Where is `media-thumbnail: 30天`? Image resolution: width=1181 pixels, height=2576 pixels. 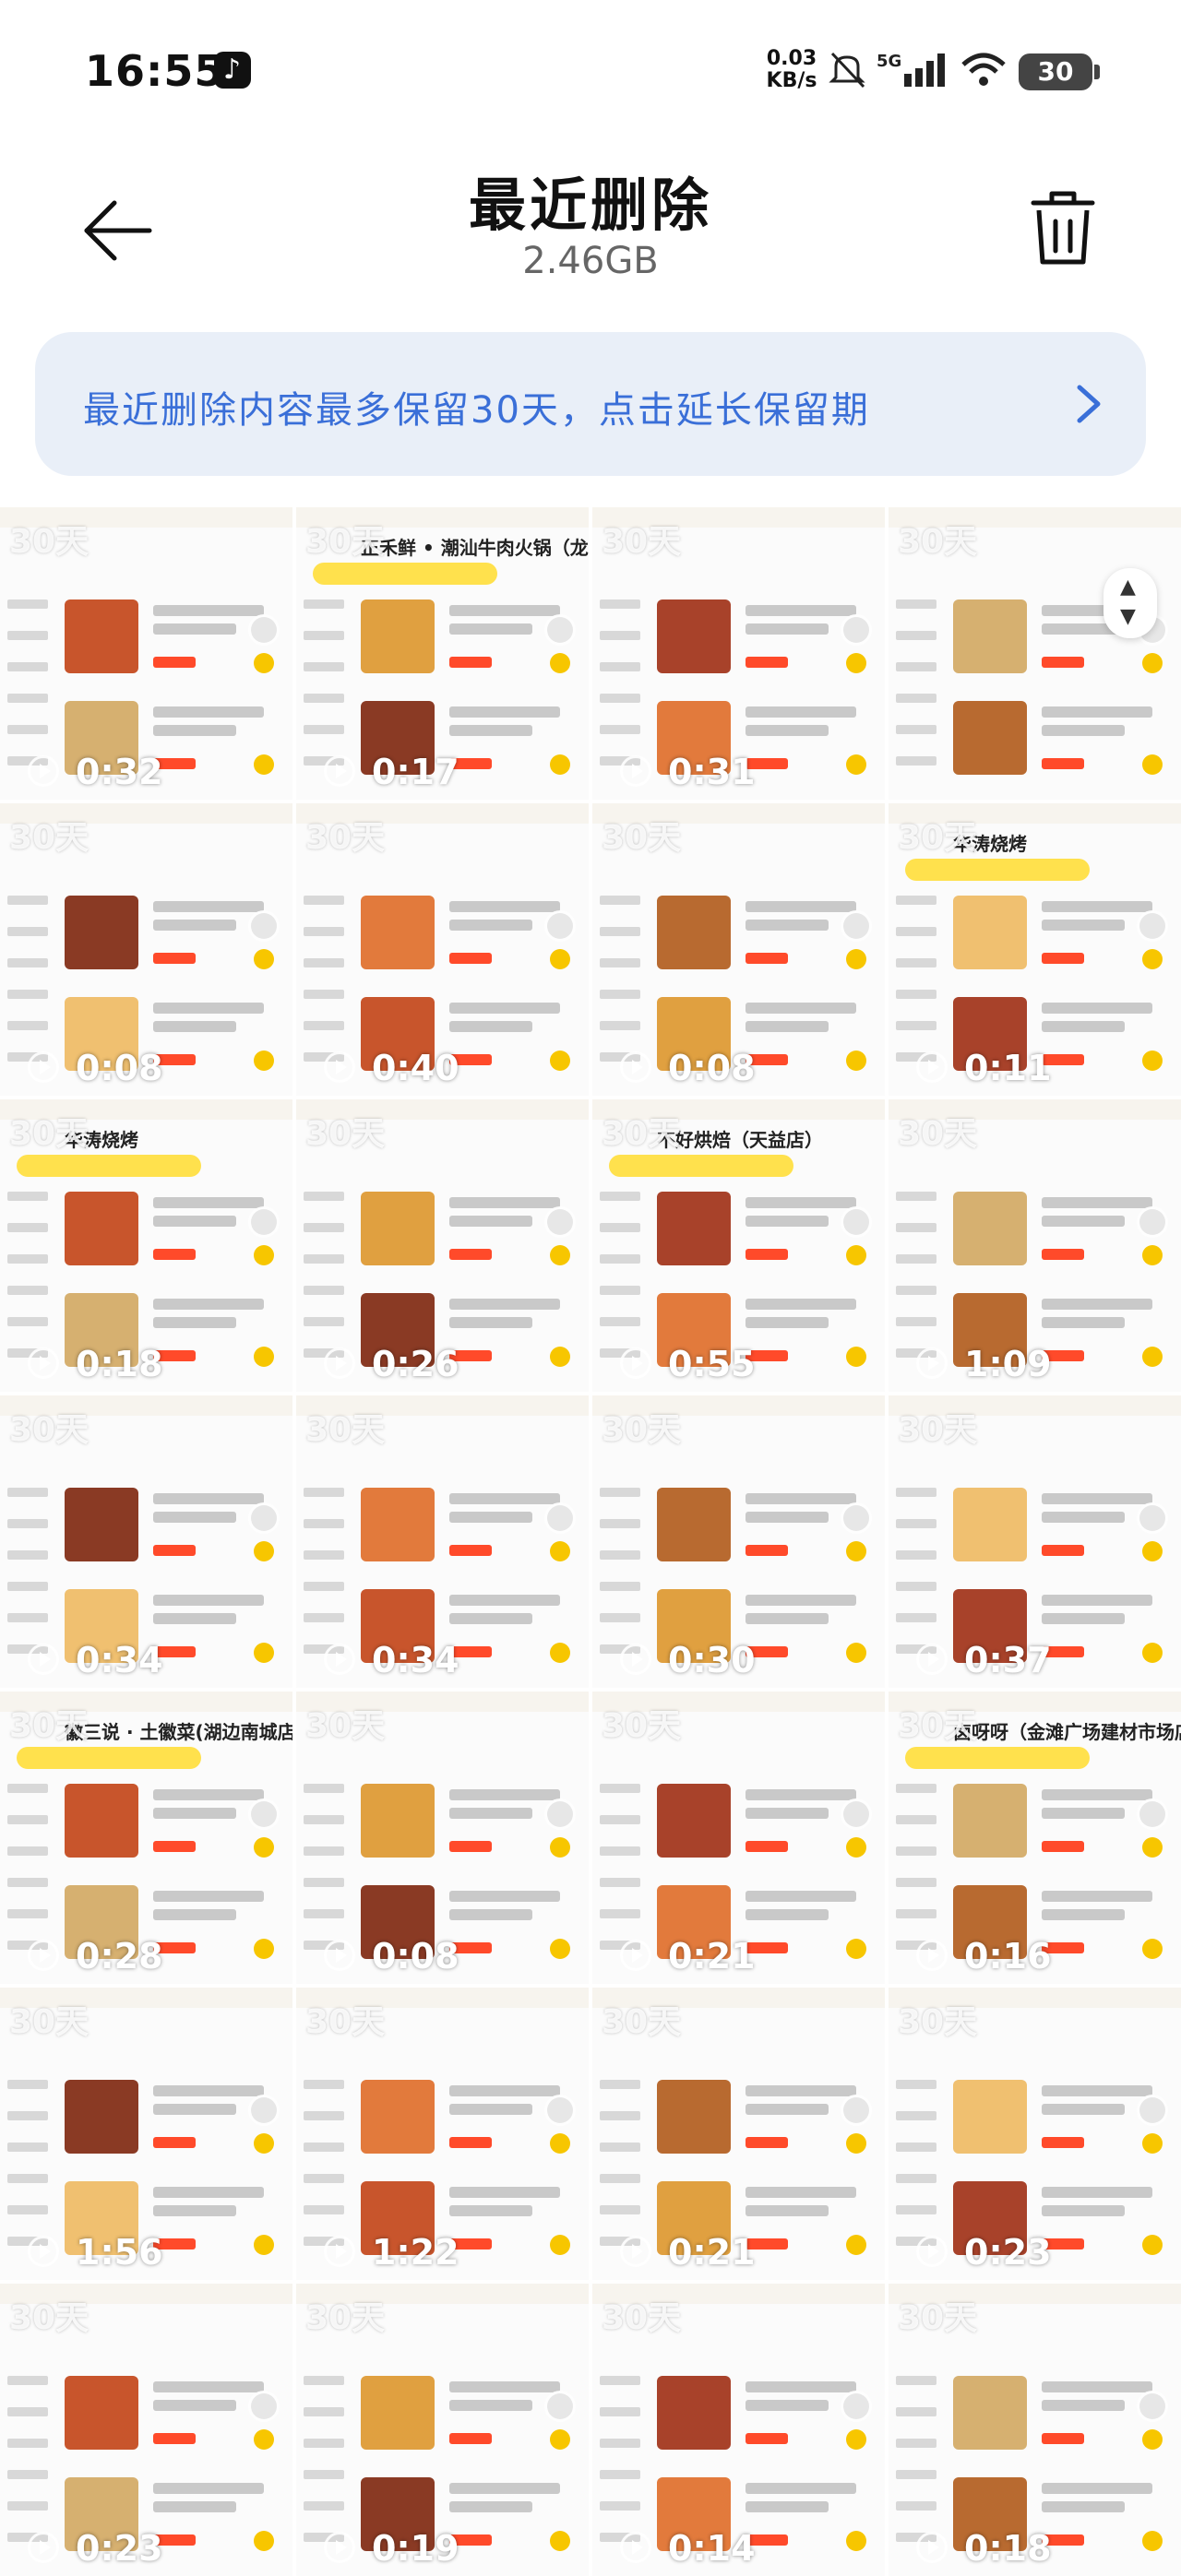
media-thumbnail: 30天 is located at coordinates (1035, 653).